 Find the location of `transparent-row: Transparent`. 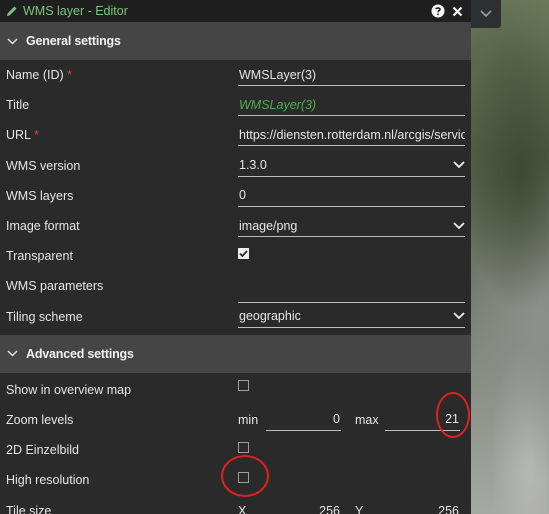

transparent-row: Transparent is located at coordinates (235, 256).